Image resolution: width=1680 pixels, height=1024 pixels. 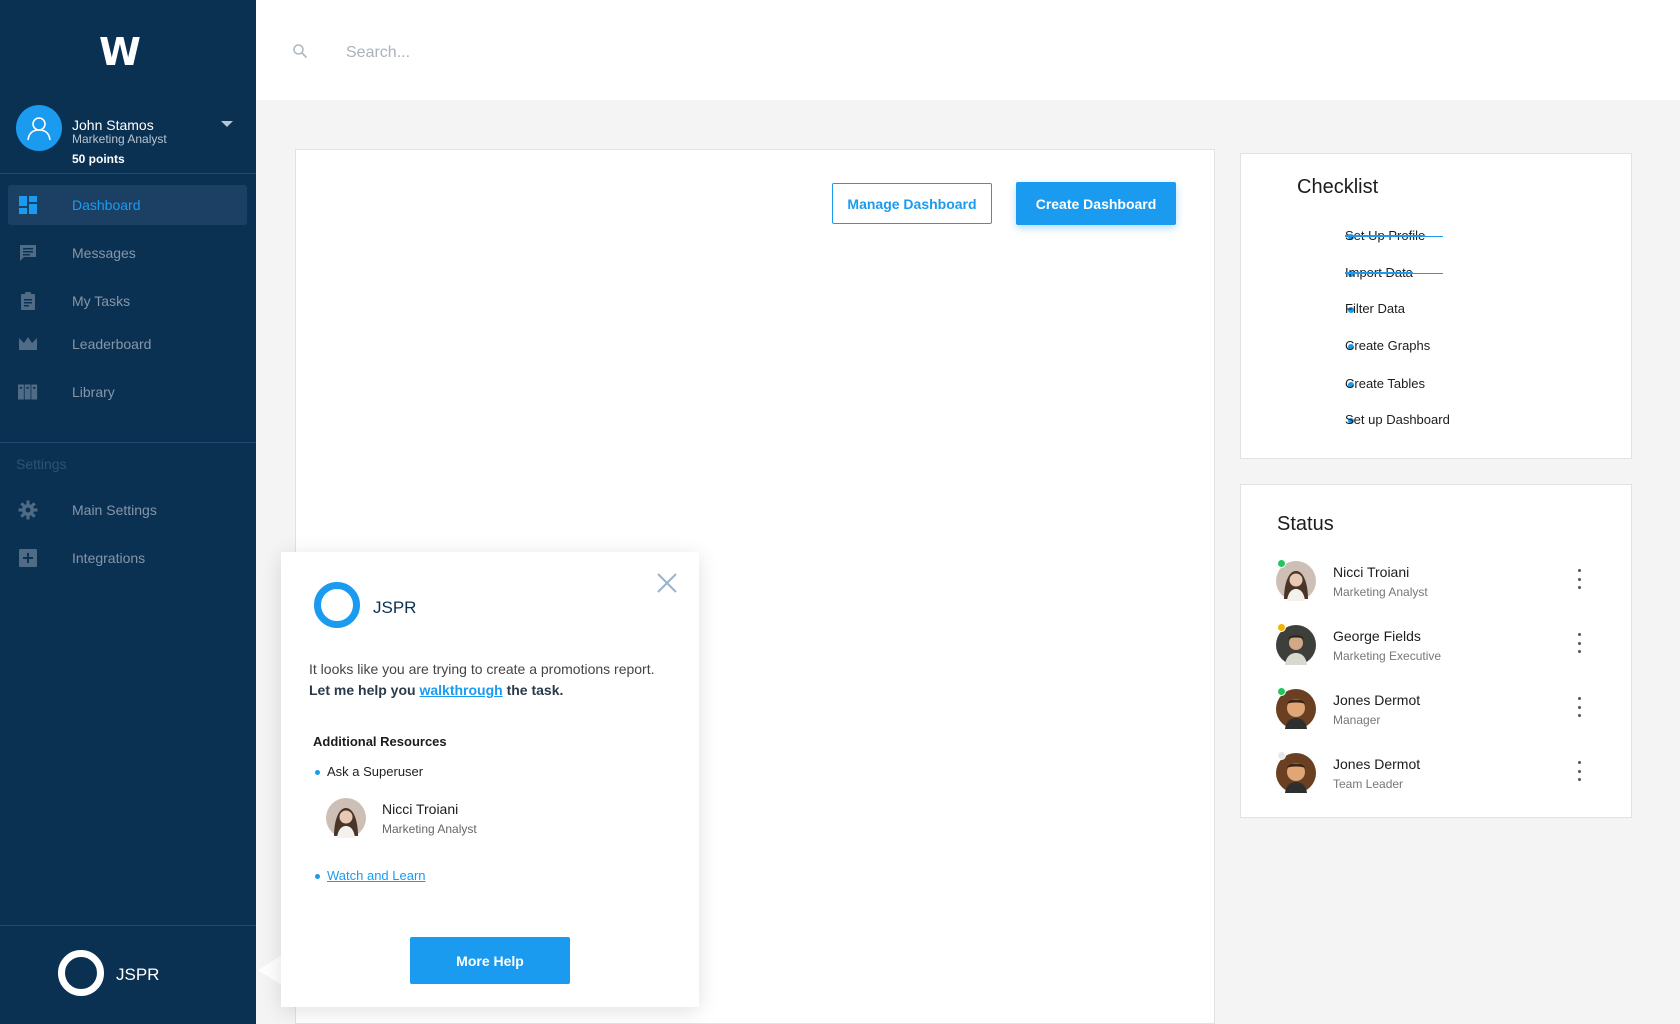 I want to click on sidebar-item-leaderboard: Leaderboard, so click(x=127, y=344).